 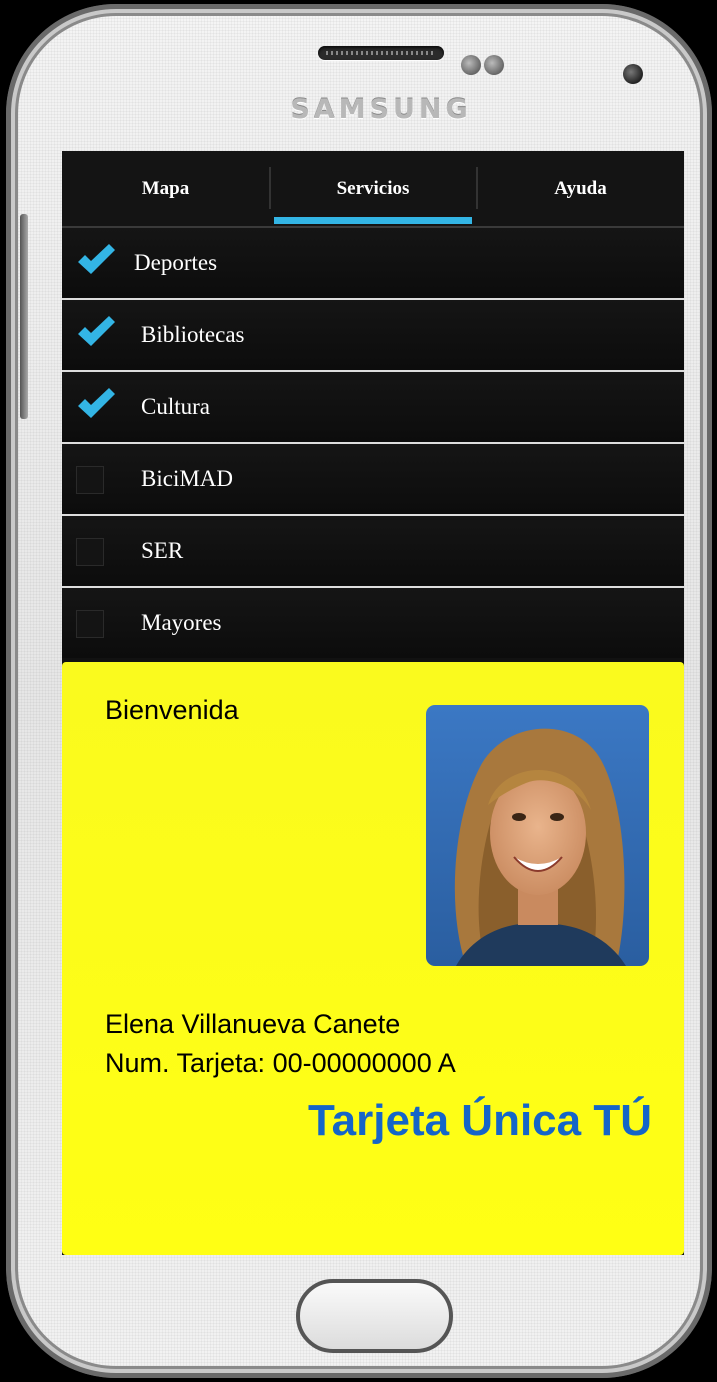 What do you see at coordinates (280, 1063) in the screenshot?
I see `card-number: Num. Tarjeta: 00-00000000 A` at bounding box center [280, 1063].